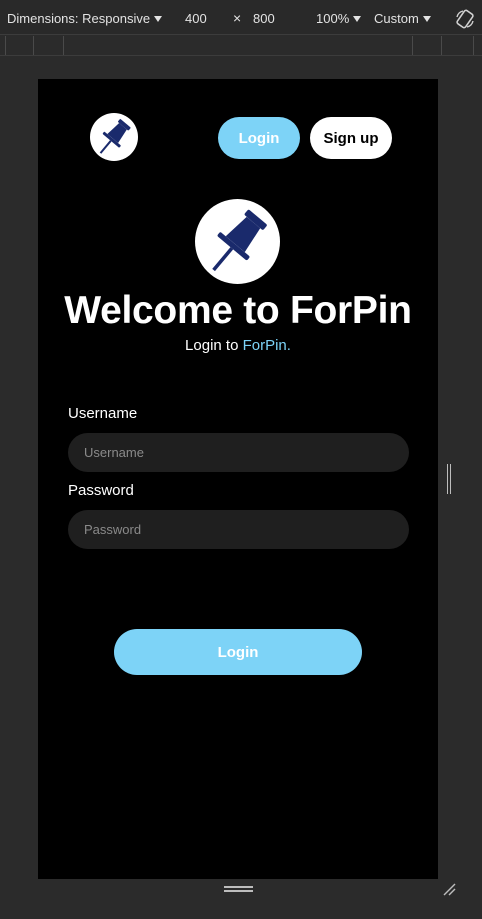 Image resolution: width=482 pixels, height=919 pixels. What do you see at coordinates (214, 345) in the screenshot?
I see `subtitle-text: Login to` at bounding box center [214, 345].